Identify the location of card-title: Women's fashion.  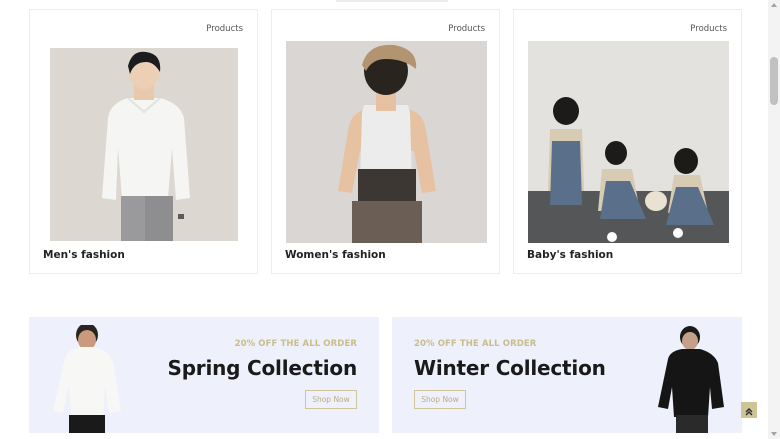
(335, 255).